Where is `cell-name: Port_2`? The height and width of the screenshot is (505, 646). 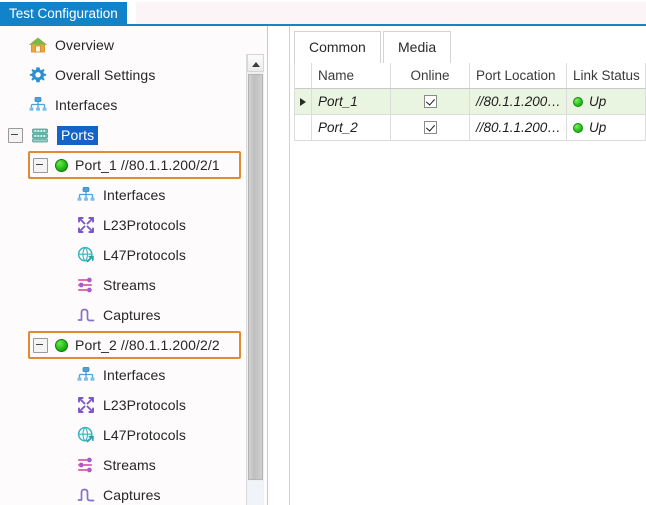 cell-name: Port_2 is located at coordinates (351, 128).